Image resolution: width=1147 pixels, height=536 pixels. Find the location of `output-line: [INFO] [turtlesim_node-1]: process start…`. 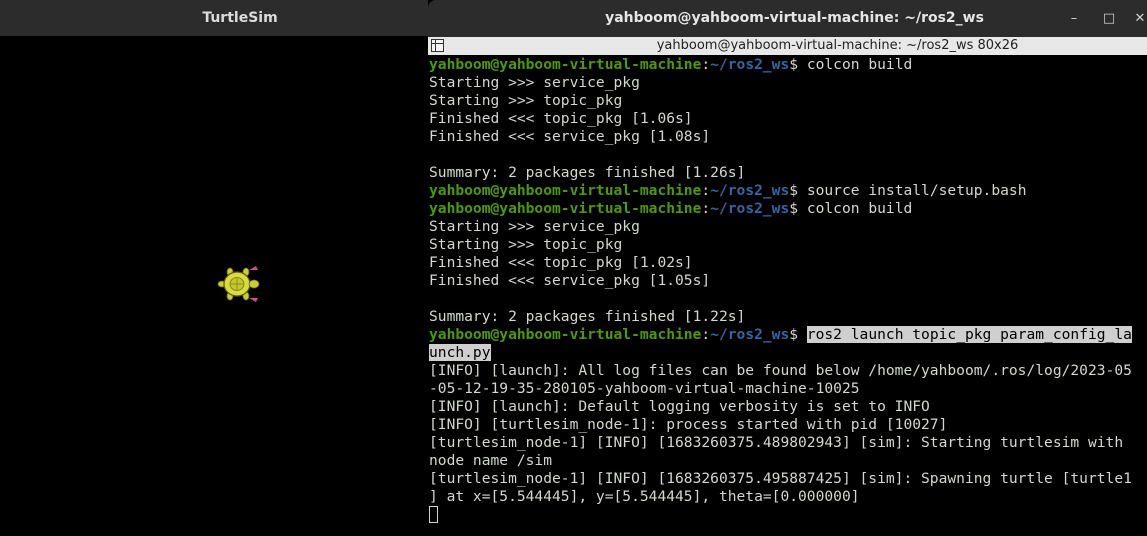

output-line: [INFO] [turtlesim_node-1]: process start… is located at coordinates (688, 424).